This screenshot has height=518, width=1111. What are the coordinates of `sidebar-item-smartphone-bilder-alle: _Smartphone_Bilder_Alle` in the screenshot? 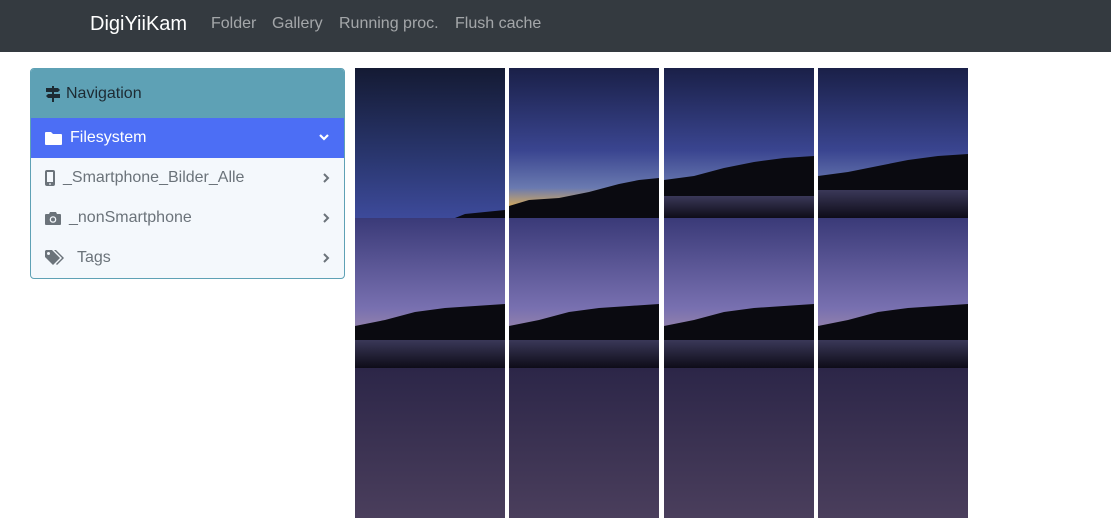 It's located at (187, 178).